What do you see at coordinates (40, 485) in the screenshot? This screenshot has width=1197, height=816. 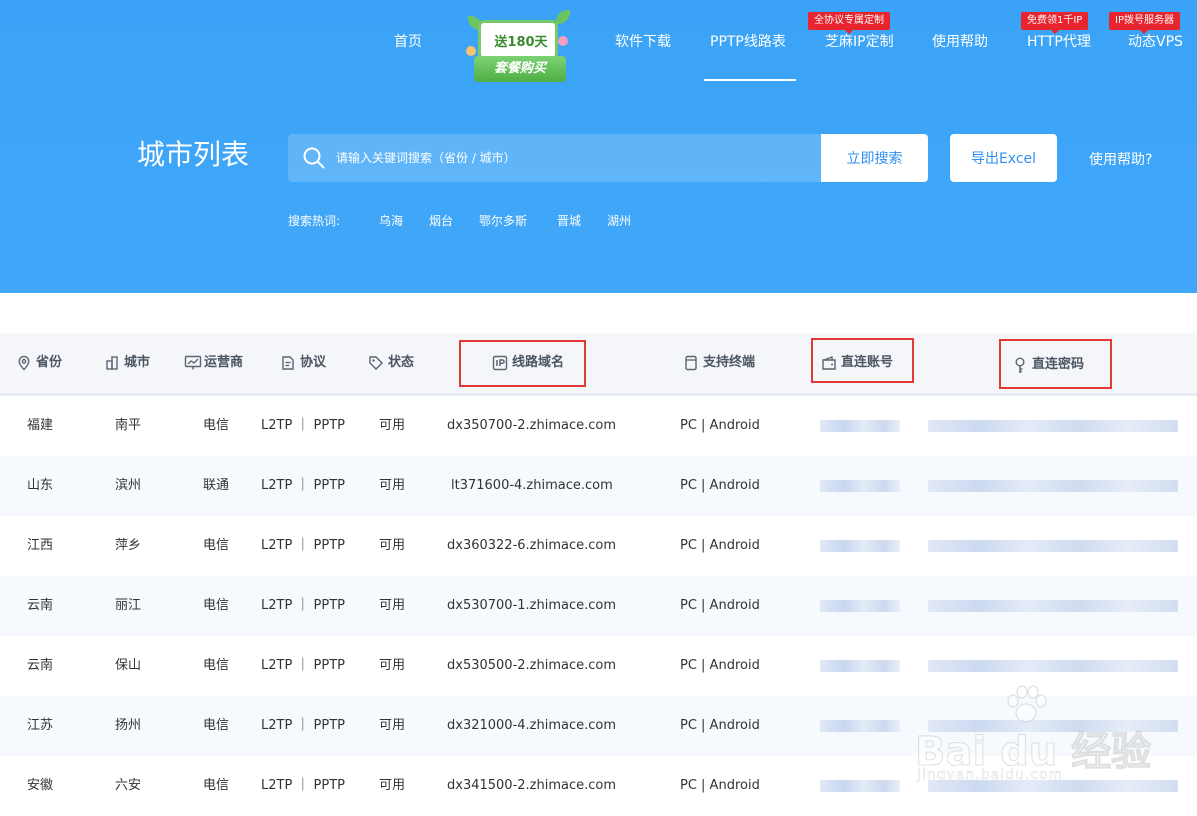 I see `cell-province: 山东` at bounding box center [40, 485].